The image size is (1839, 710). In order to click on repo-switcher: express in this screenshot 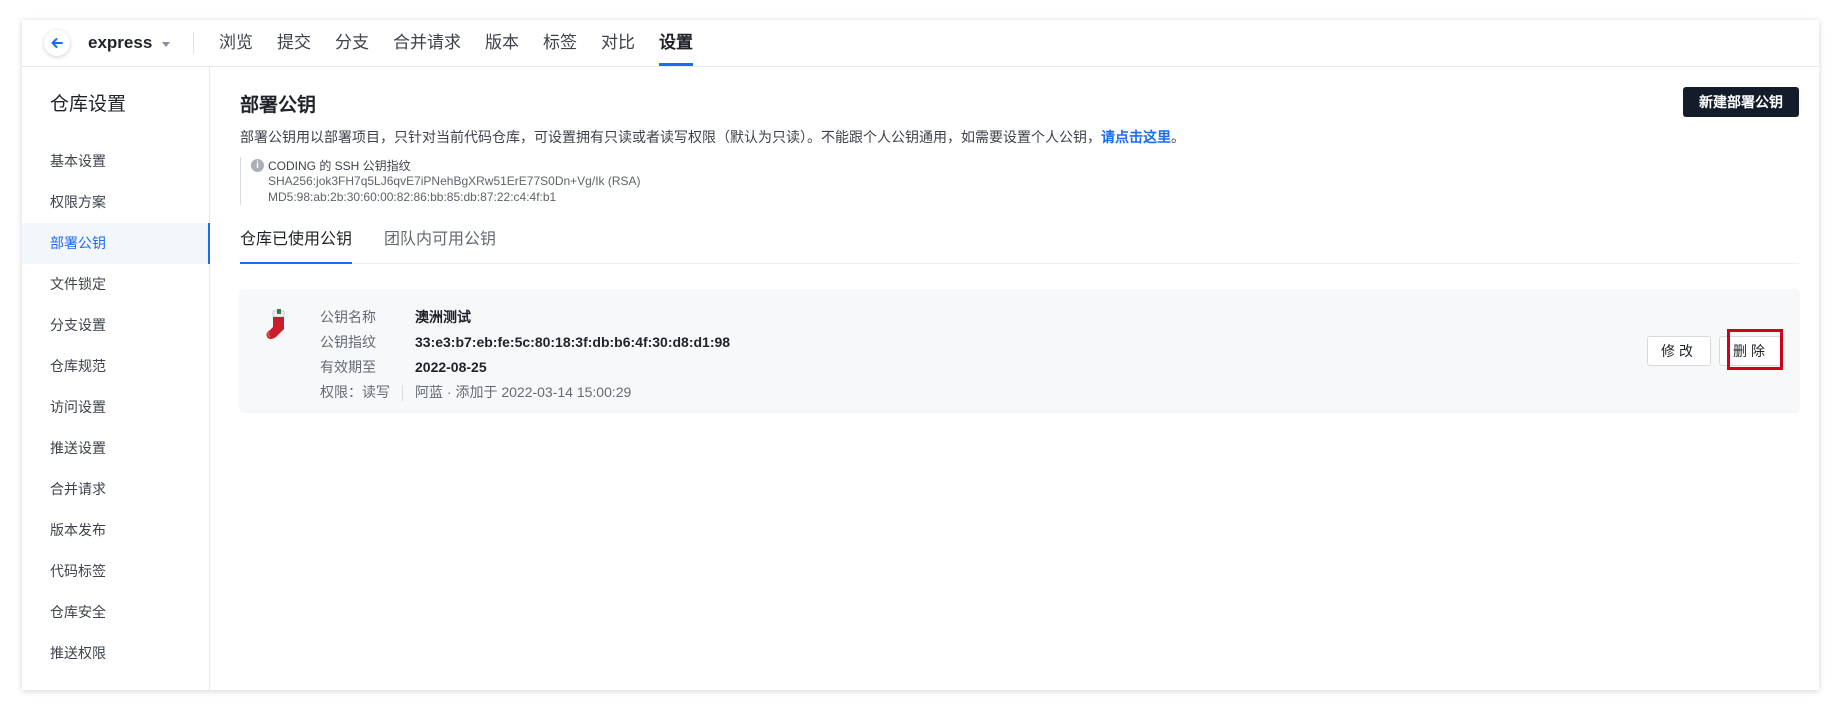, I will do `click(129, 43)`.